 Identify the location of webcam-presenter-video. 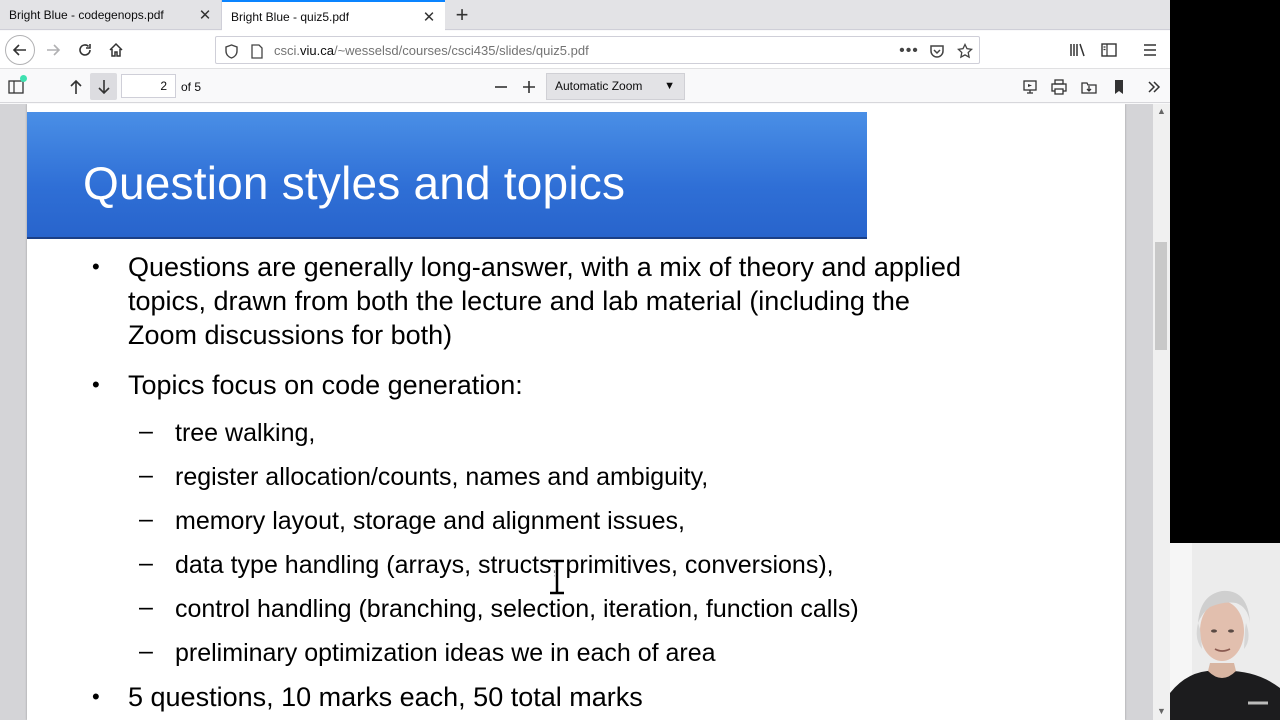
(1225, 631).